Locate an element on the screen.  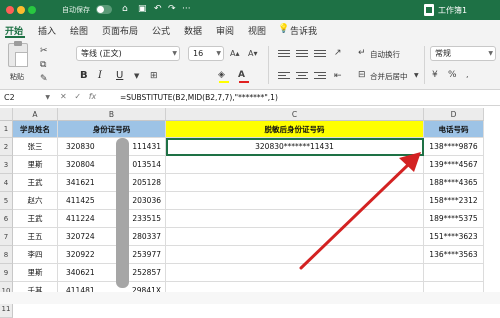
header-cell-id: 身份证号码 is located at coordinates (112, 129).